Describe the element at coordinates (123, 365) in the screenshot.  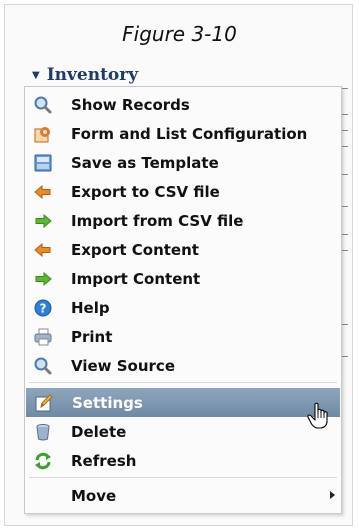
I see `menu-item-label: View Source` at that location.